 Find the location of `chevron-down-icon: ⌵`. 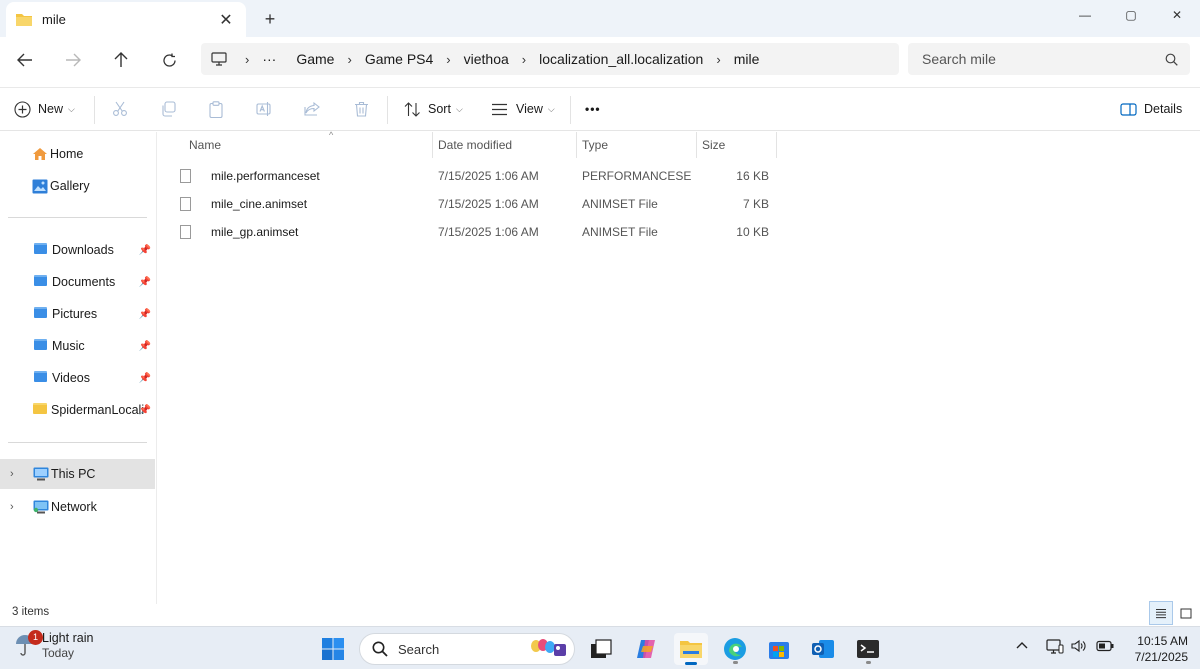

chevron-down-icon: ⌵ is located at coordinates (459, 108).